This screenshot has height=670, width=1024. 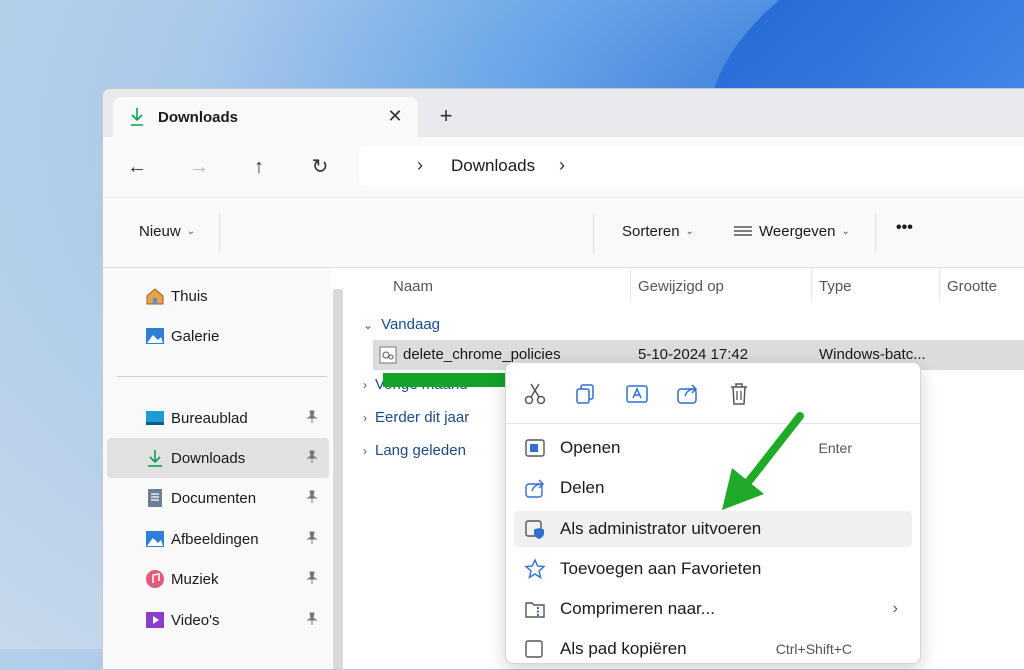 What do you see at coordinates (563, 233) in the screenshot?
I see `command-bar: Nieuw ⌄ Sorteren ⌄ Weergeven ⌄ •••` at bounding box center [563, 233].